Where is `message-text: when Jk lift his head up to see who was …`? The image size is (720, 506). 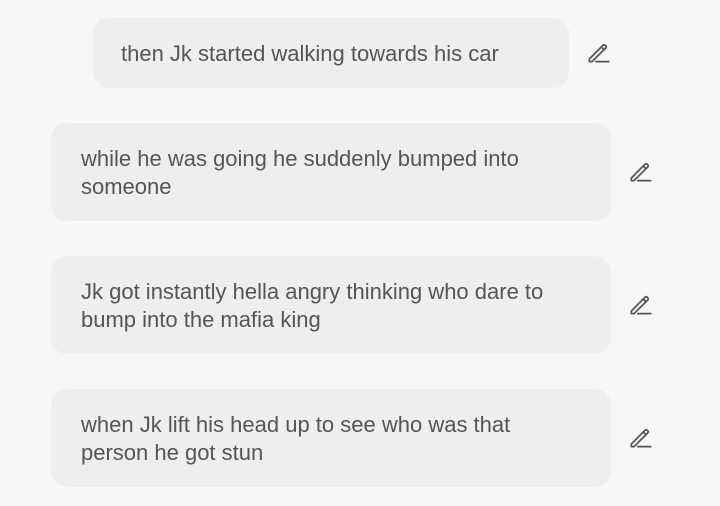 message-text: when Jk lift his head up to see who was … is located at coordinates (296, 438).